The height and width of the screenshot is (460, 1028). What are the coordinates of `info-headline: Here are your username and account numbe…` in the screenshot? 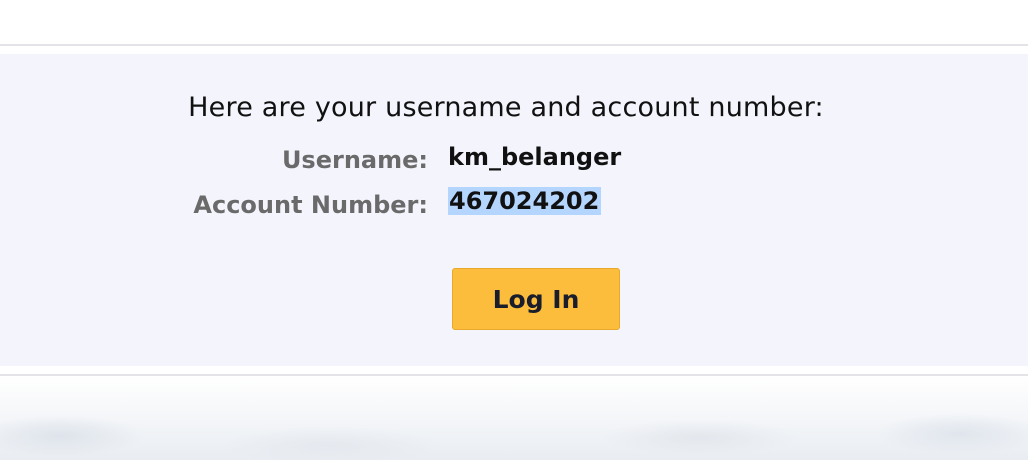 It's located at (506, 107).